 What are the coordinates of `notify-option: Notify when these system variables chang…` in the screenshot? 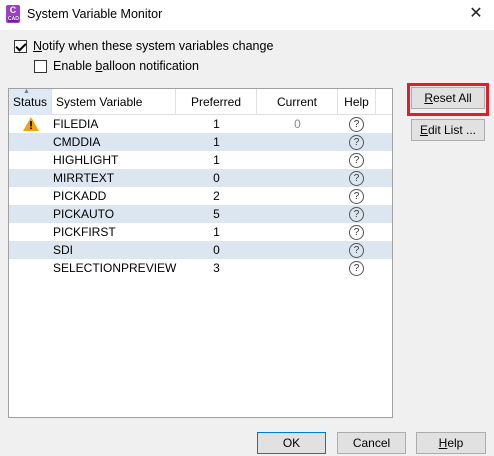 It's located at (143, 46).